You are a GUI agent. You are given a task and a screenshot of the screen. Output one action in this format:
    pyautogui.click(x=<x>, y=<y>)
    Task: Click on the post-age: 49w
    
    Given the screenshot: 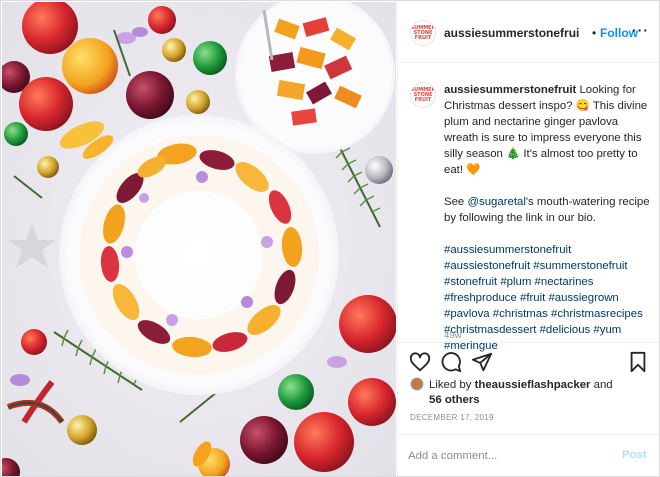 What is the action you would take?
    pyautogui.click(x=452, y=335)
    